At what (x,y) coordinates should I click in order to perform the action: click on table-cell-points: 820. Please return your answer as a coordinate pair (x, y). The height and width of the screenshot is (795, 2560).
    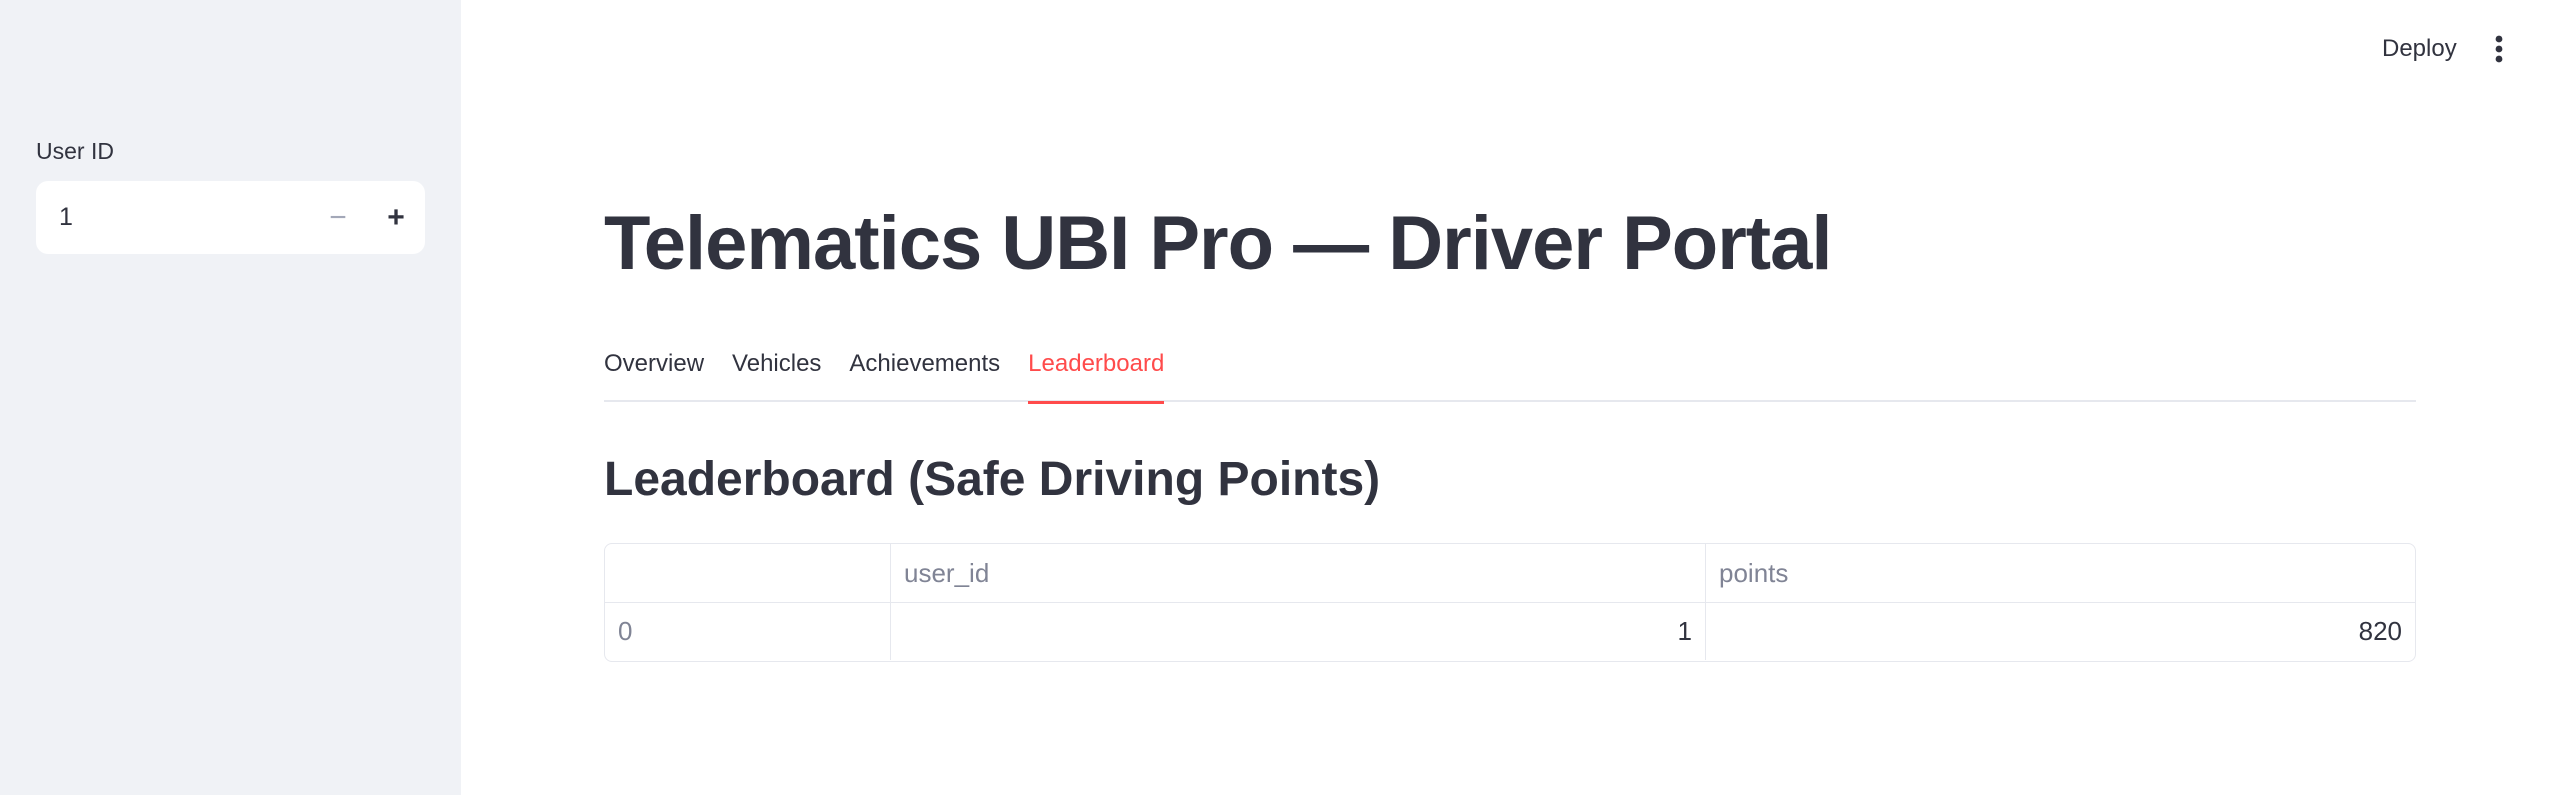
    Looking at the image, I should click on (2060, 631).